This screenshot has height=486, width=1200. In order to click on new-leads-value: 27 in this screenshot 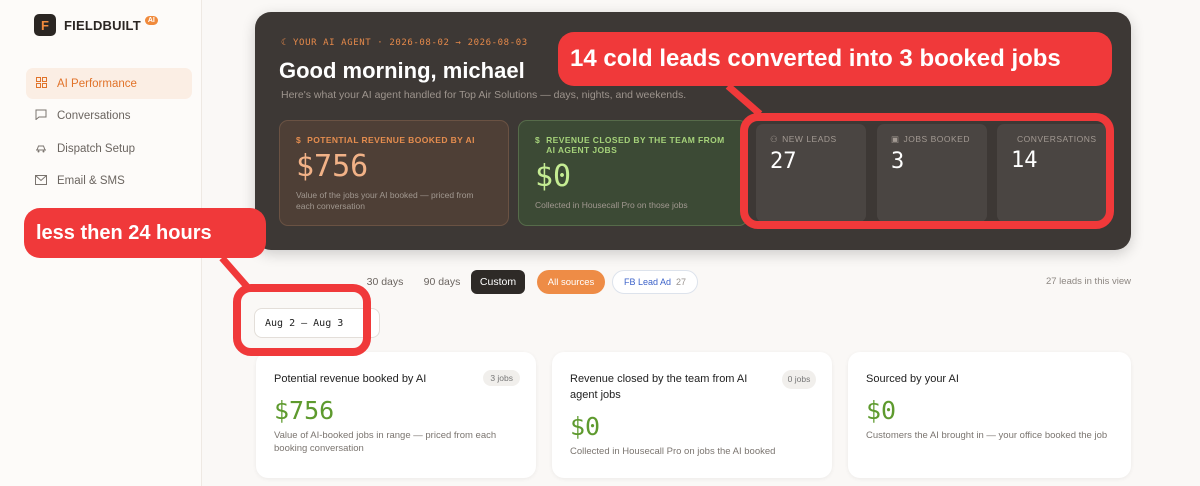, I will do `click(783, 161)`.